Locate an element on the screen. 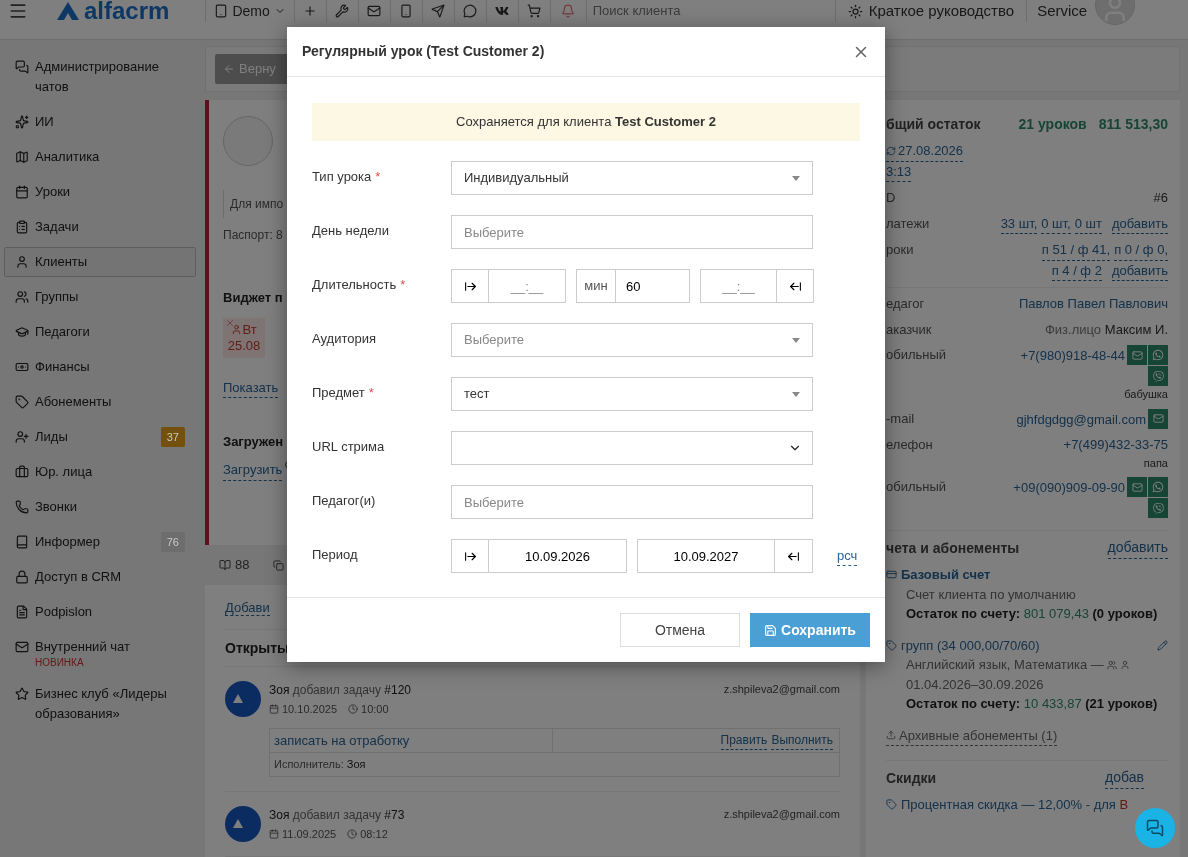 The image size is (1188, 857). task-date: 11.09.2025 is located at coordinates (309, 834).